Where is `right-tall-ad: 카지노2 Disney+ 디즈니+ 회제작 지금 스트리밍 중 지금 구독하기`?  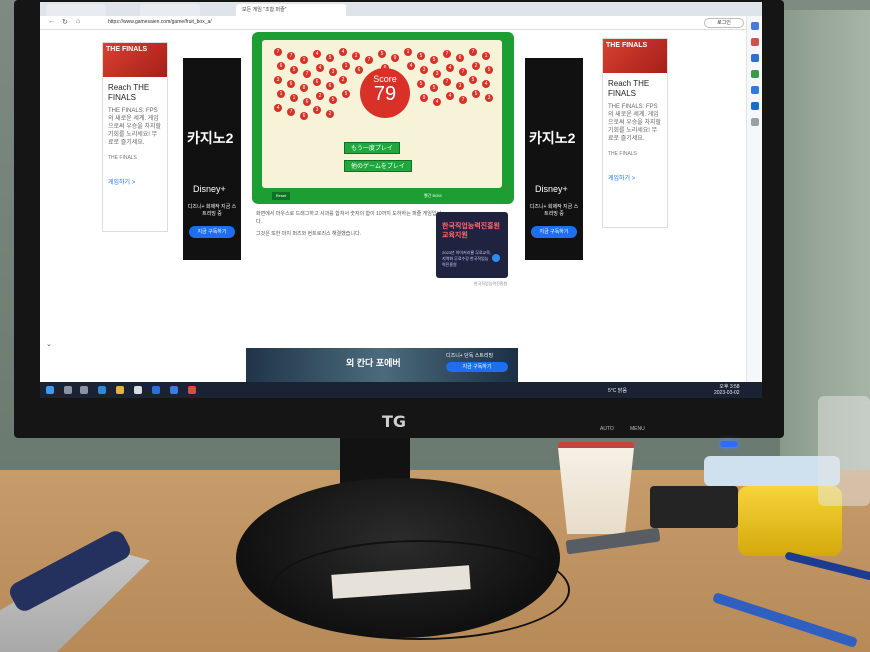 right-tall-ad: 카지노2 Disney+ 디즈니+ 회제작 지금 스트리밍 중 지금 구독하기 is located at coordinates (554, 159).